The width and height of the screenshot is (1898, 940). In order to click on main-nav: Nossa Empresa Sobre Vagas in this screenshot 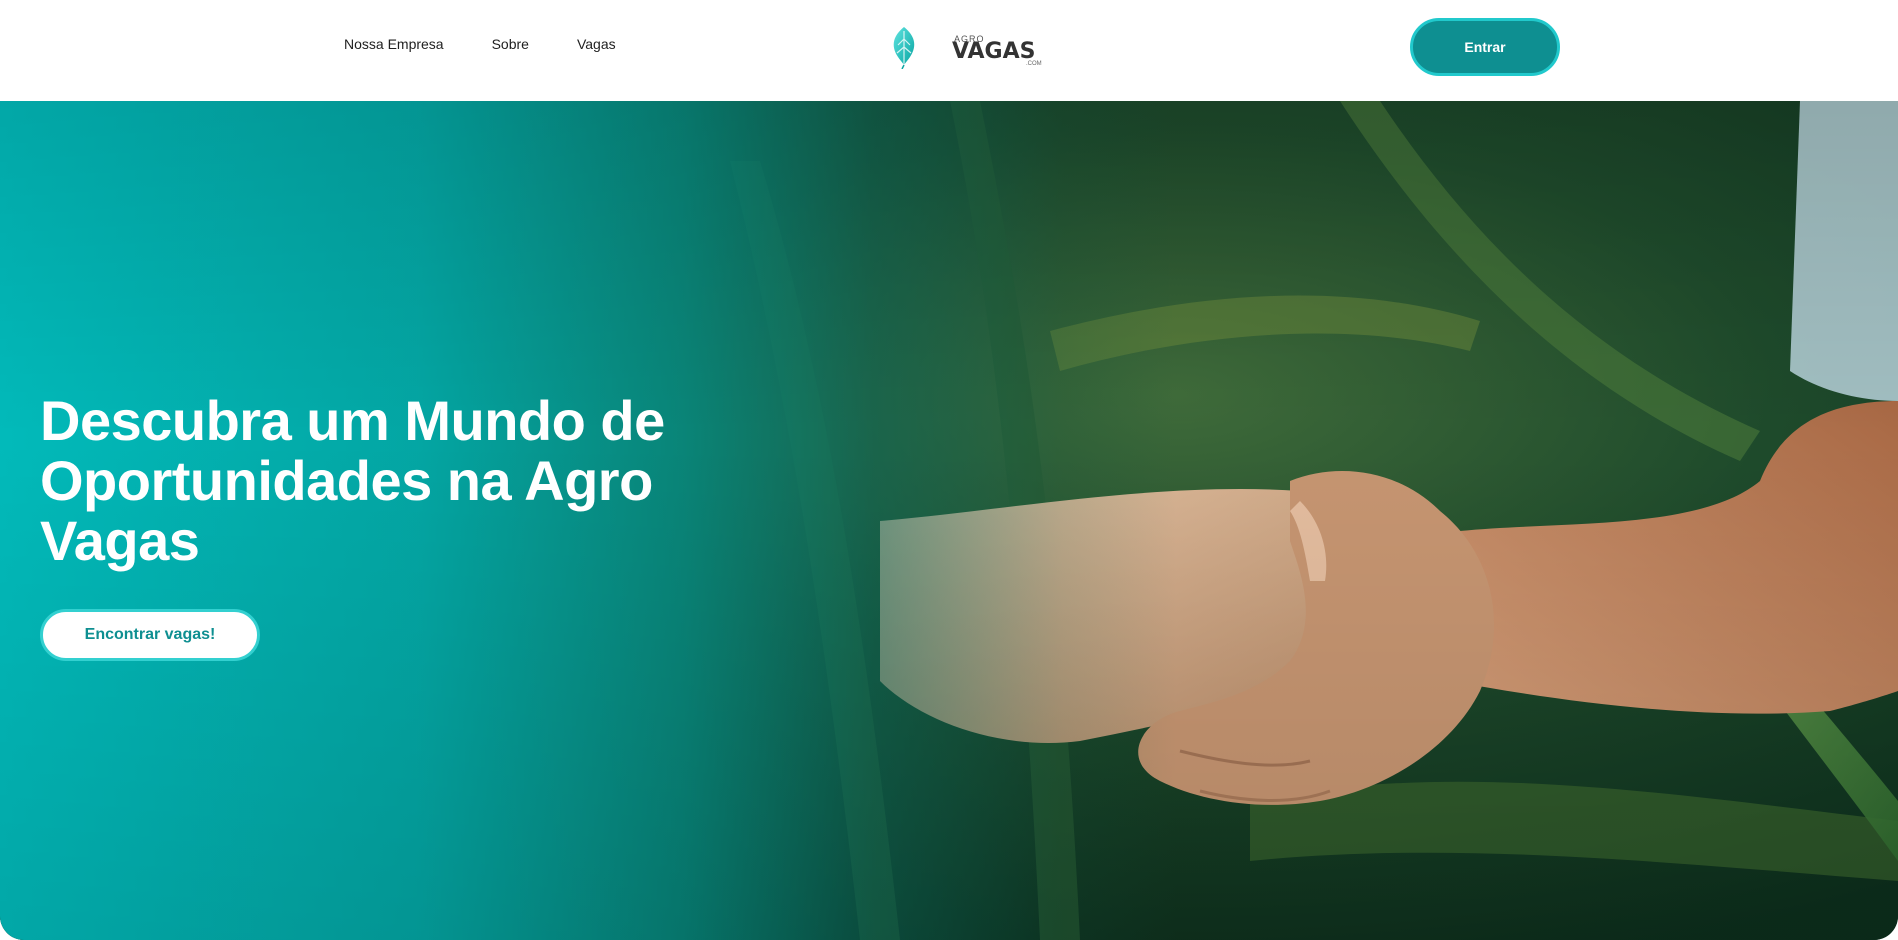, I will do `click(480, 44)`.